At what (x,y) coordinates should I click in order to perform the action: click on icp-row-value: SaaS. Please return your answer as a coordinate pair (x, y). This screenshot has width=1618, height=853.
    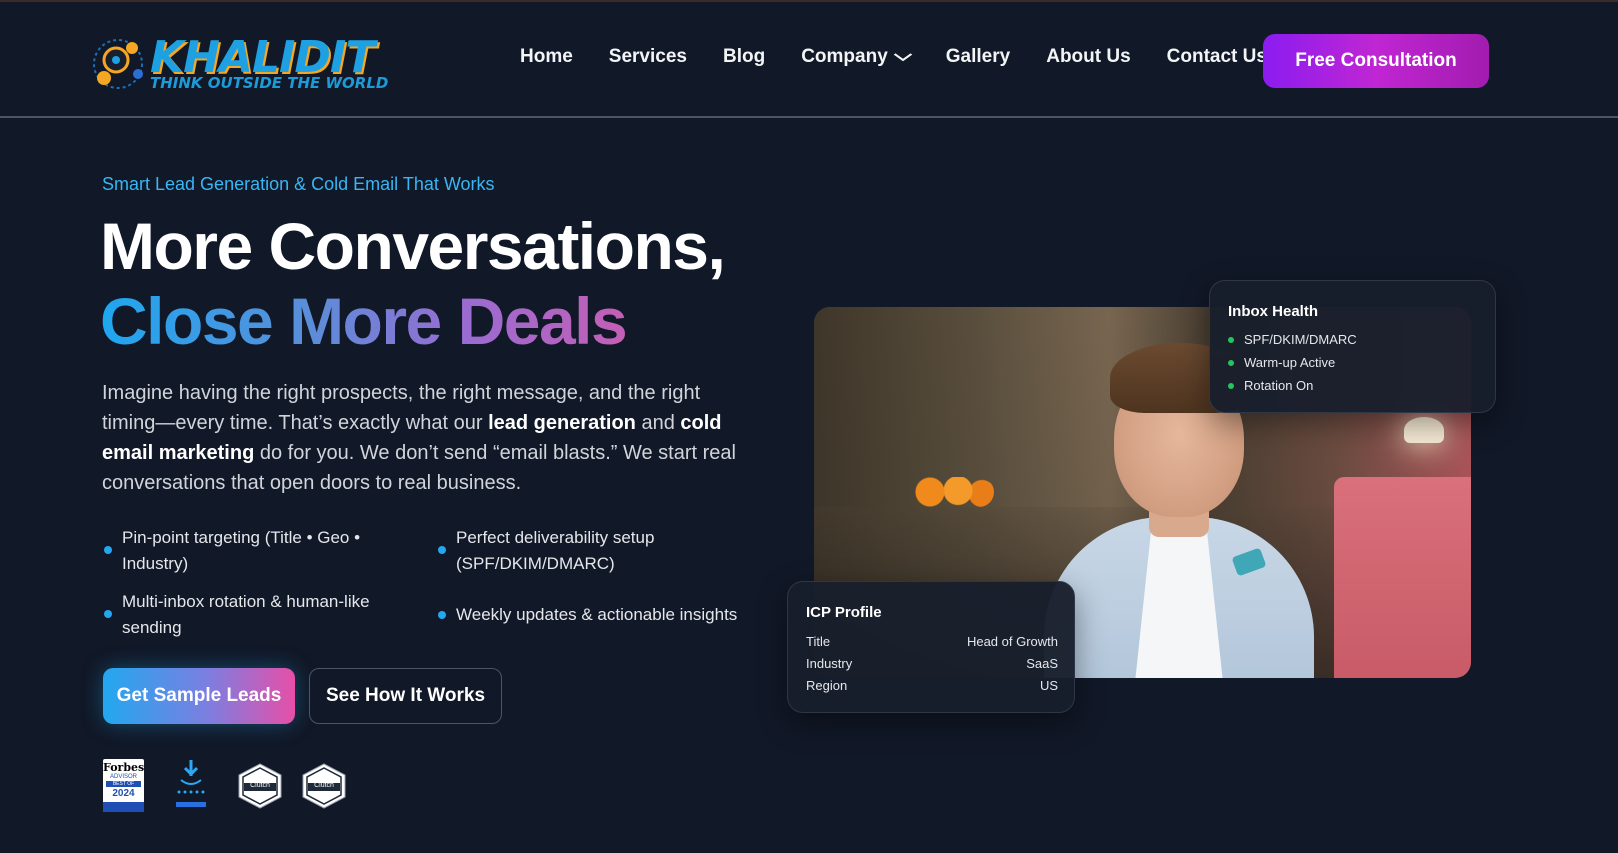
    Looking at the image, I should click on (1042, 663).